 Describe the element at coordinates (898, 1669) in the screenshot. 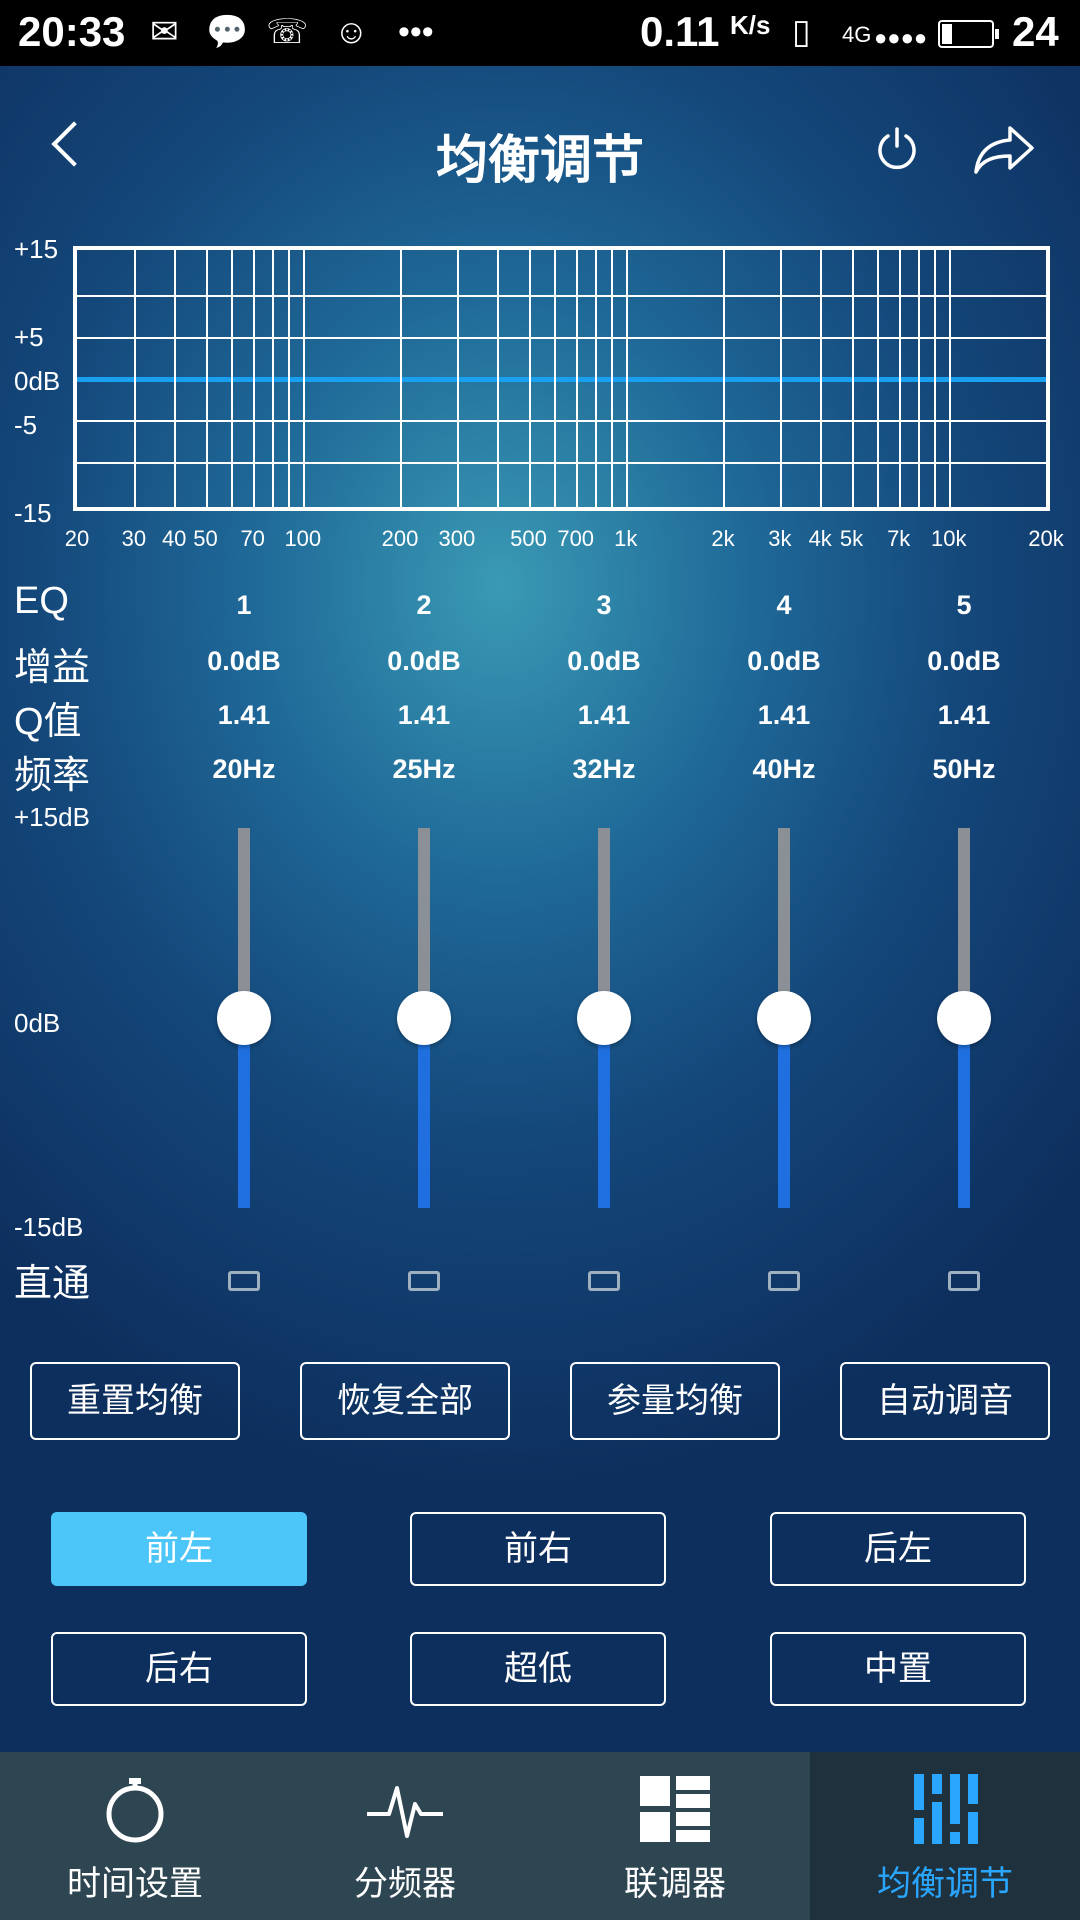

I see `channel-center-button: 中置` at that location.